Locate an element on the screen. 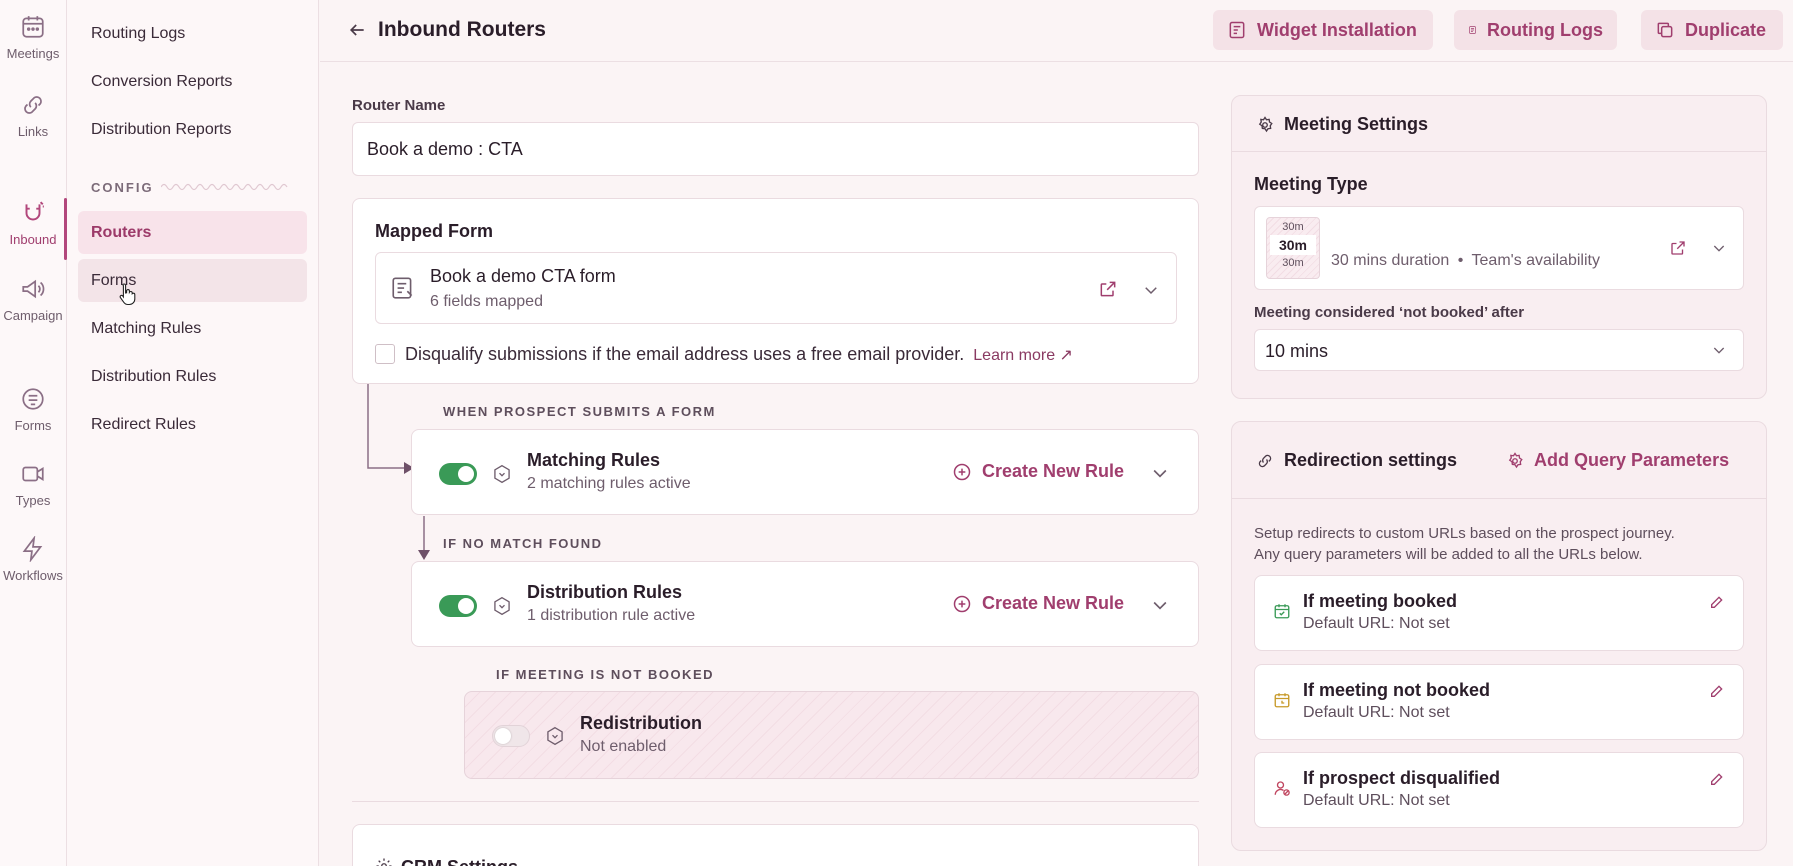 The image size is (1793, 866). routing-logs-button: Routing Logs is located at coordinates (1535, 30).